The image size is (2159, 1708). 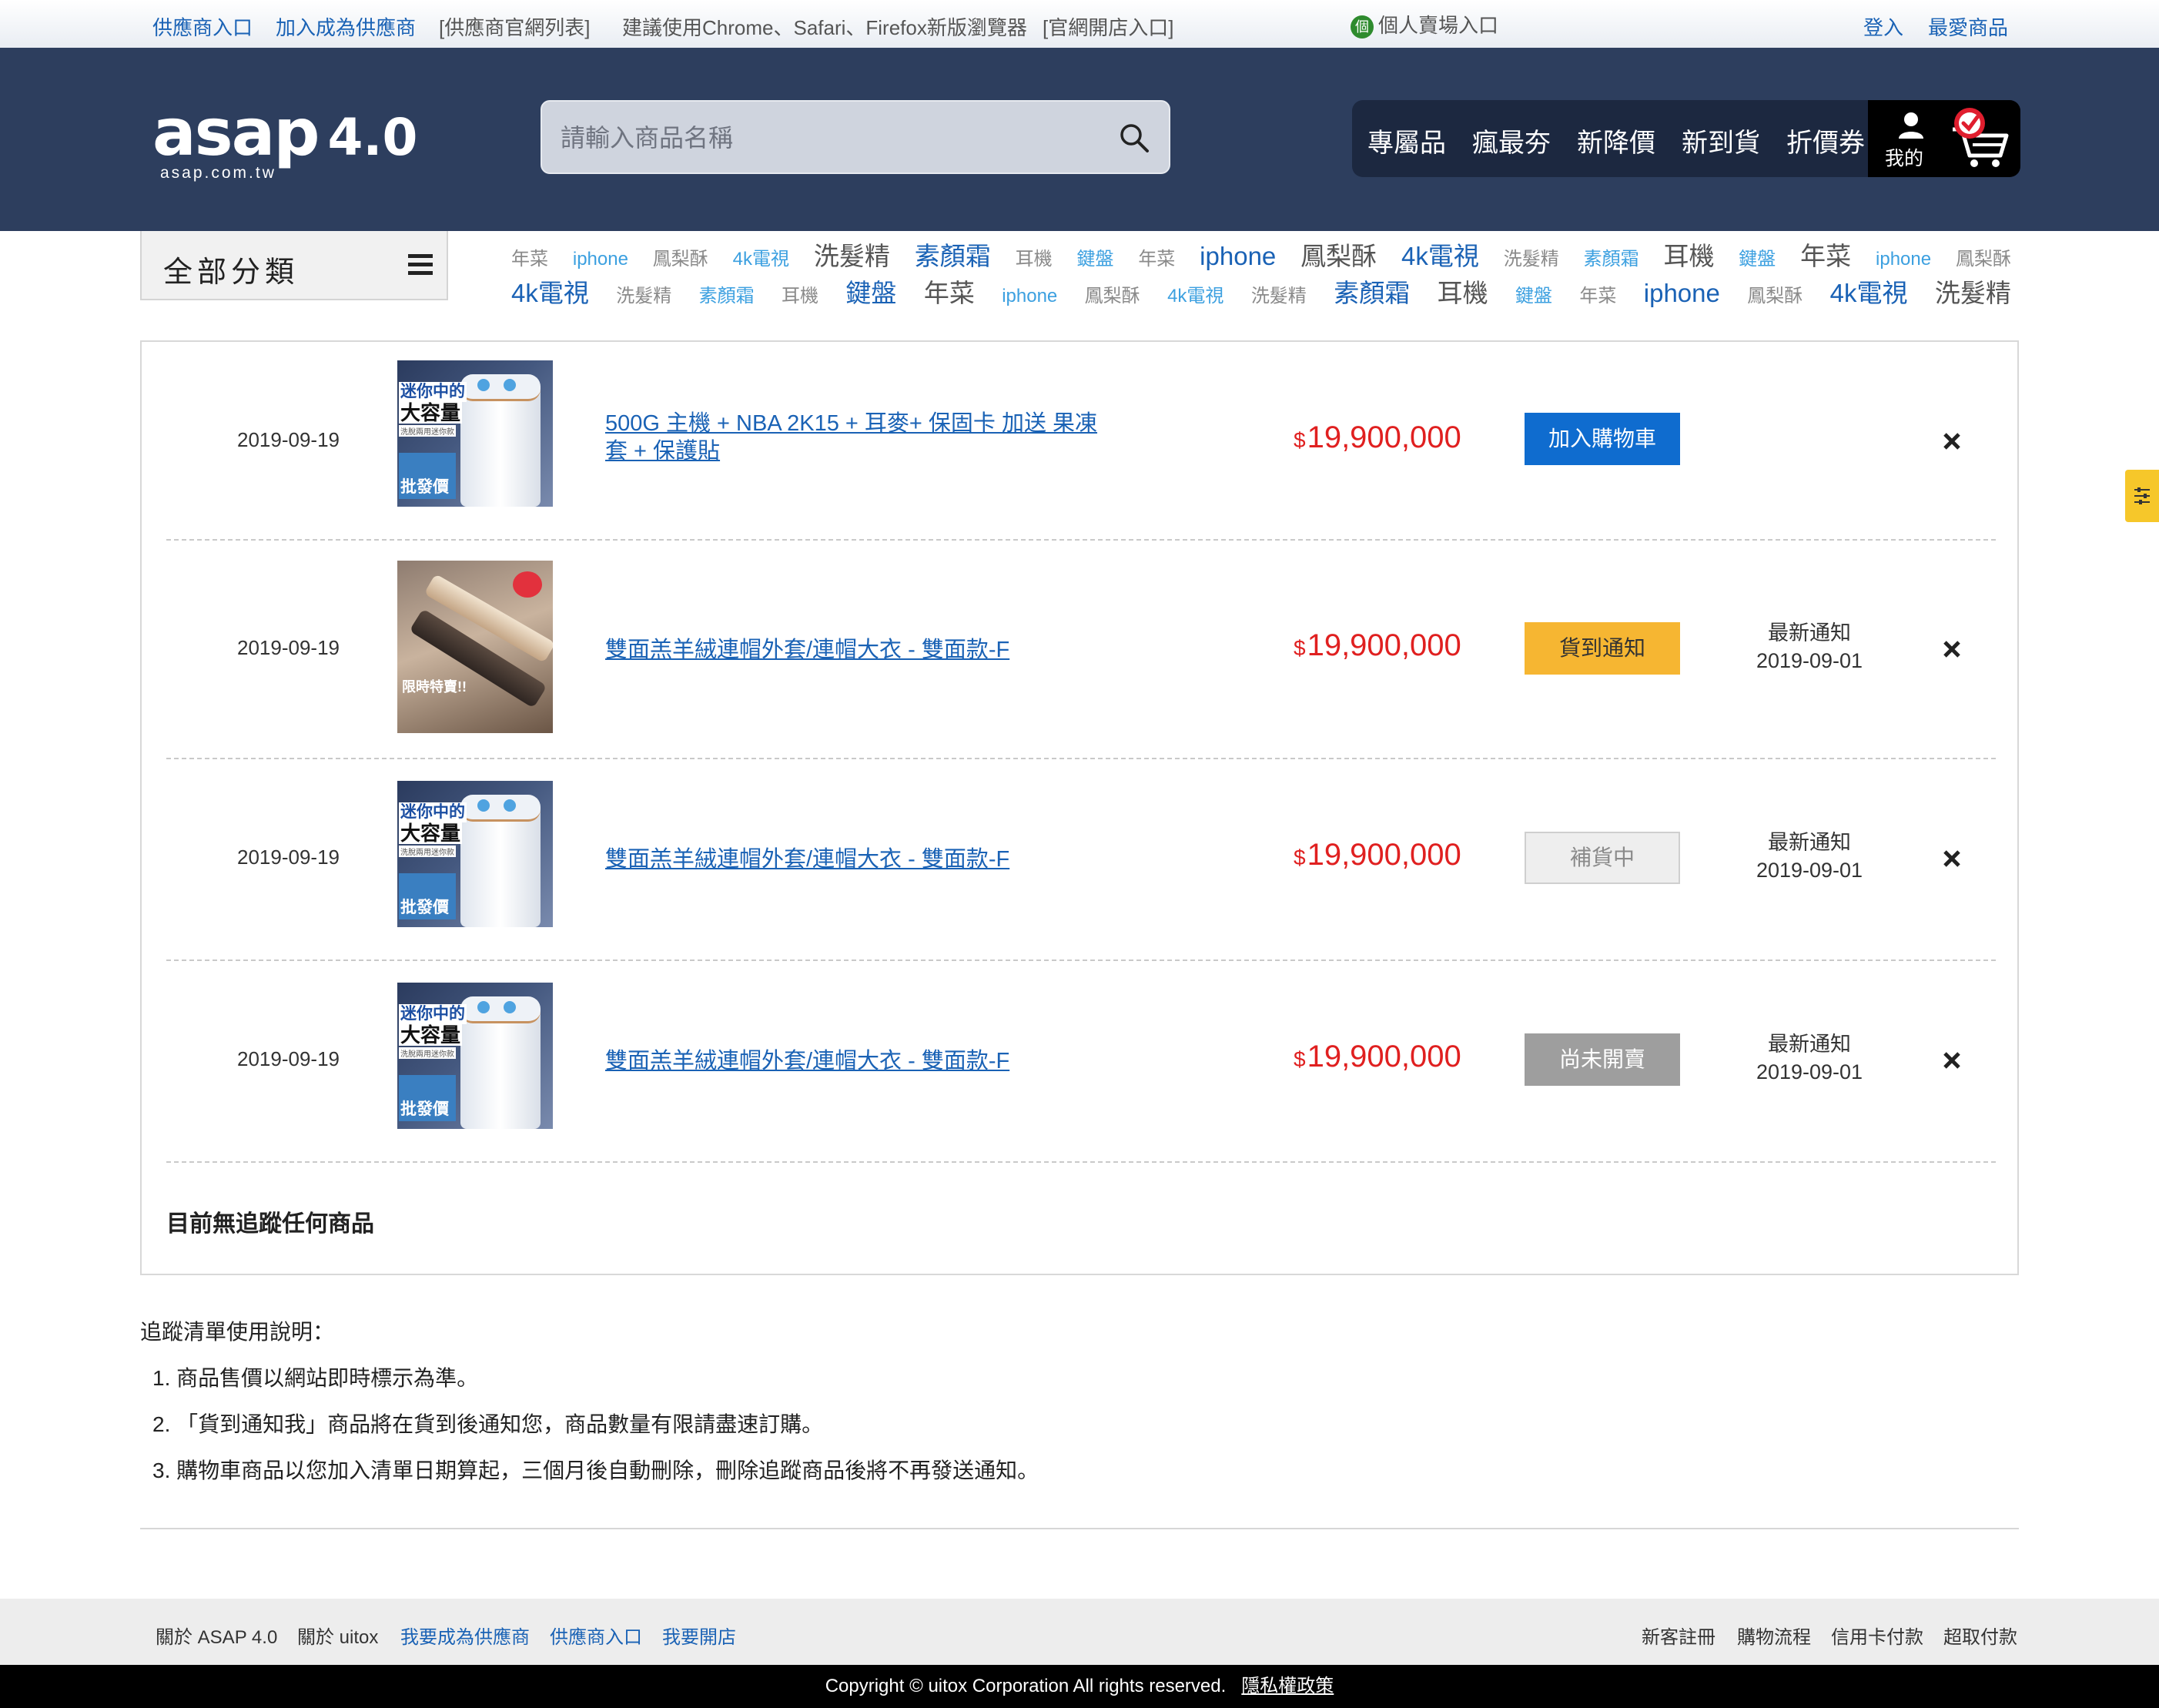 I want to click on logo-mark: asap 4.0, so click(x=285, y=134).